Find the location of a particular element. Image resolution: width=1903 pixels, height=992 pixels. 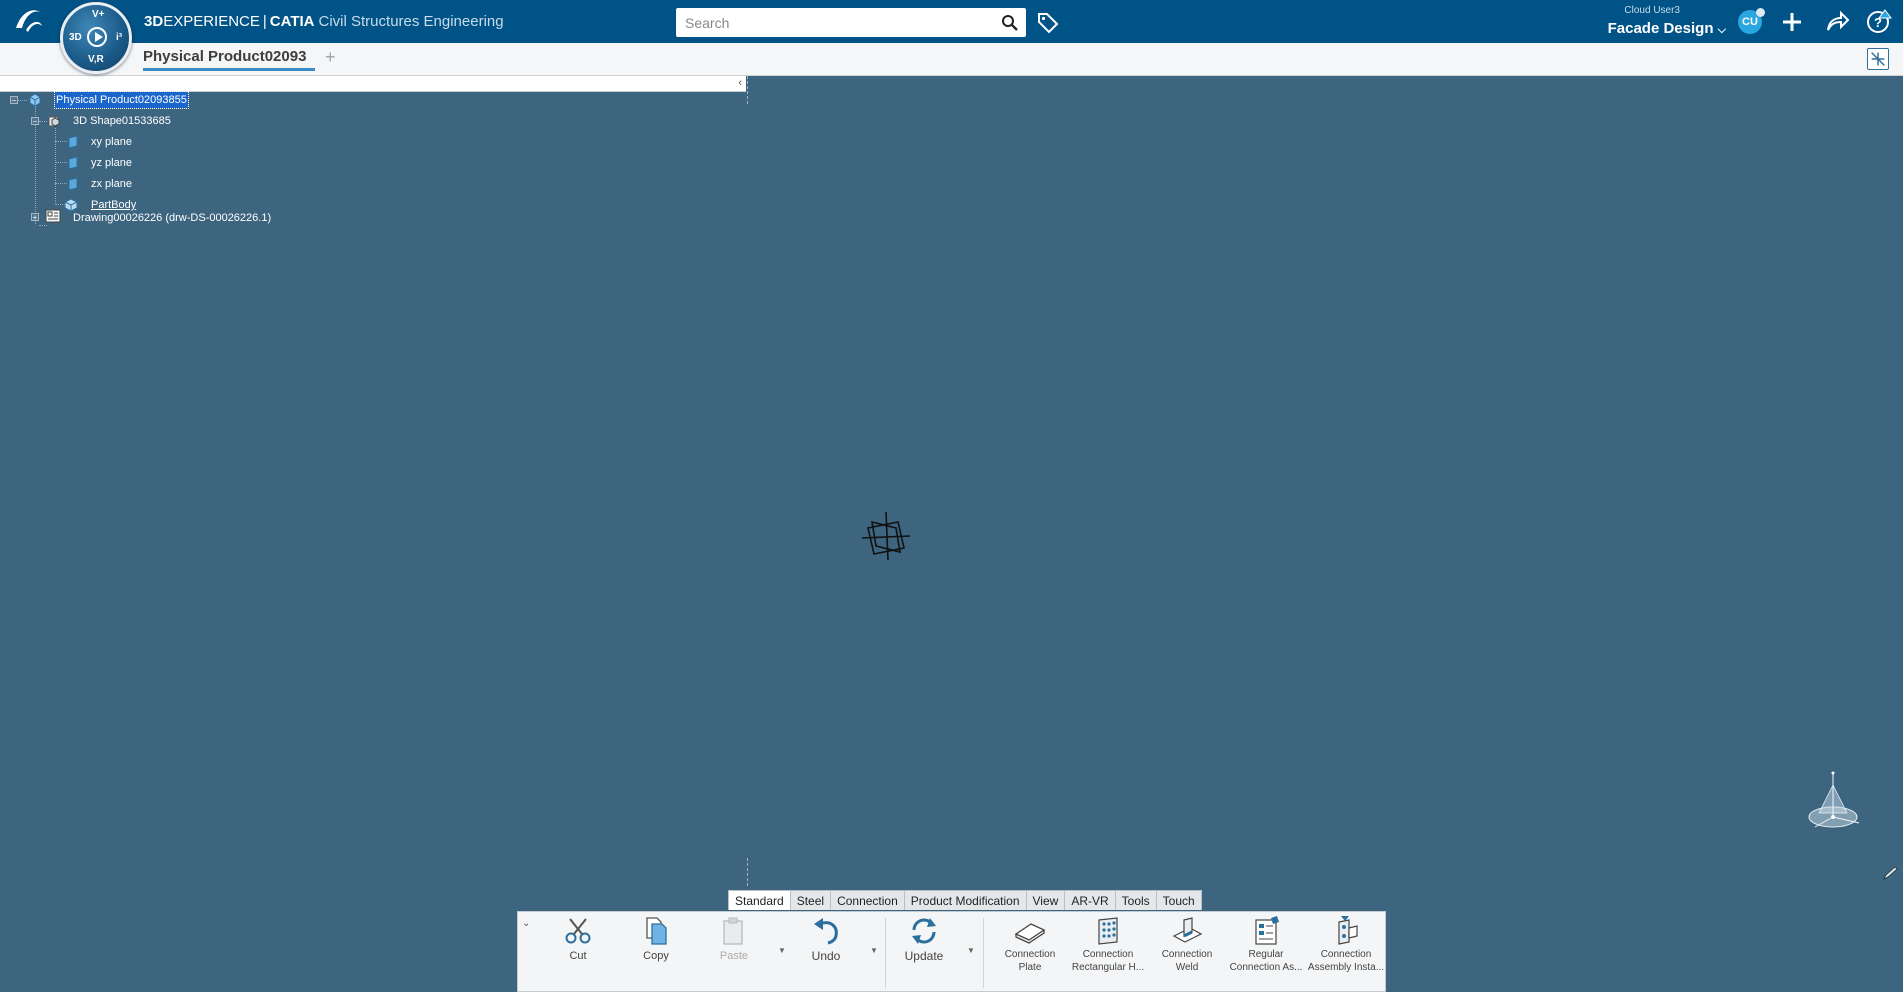

status-dot is located at coordinates (1760, 12).